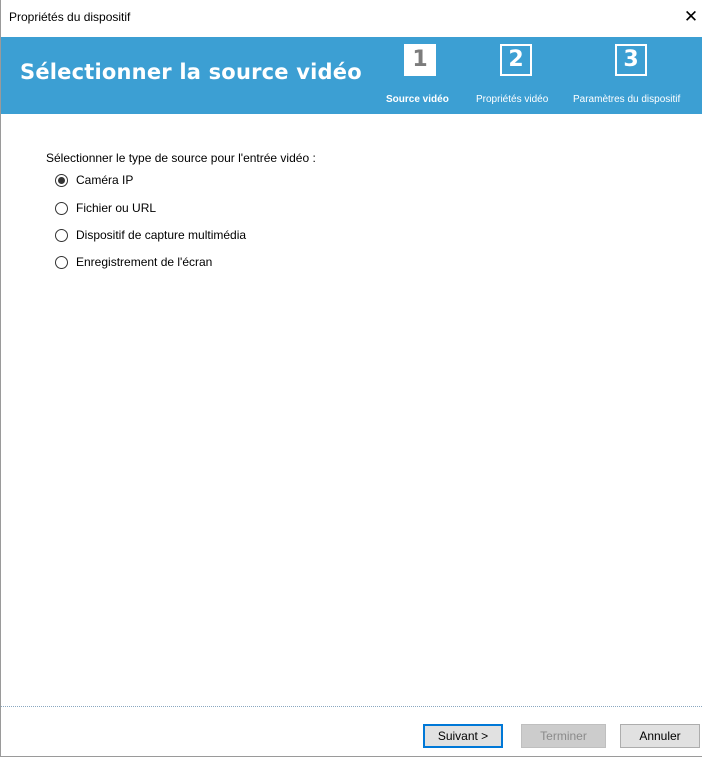  Describe the element at coordinates (631, 60) in the screenshot. I see `step-3-indicator: 3` at that location.